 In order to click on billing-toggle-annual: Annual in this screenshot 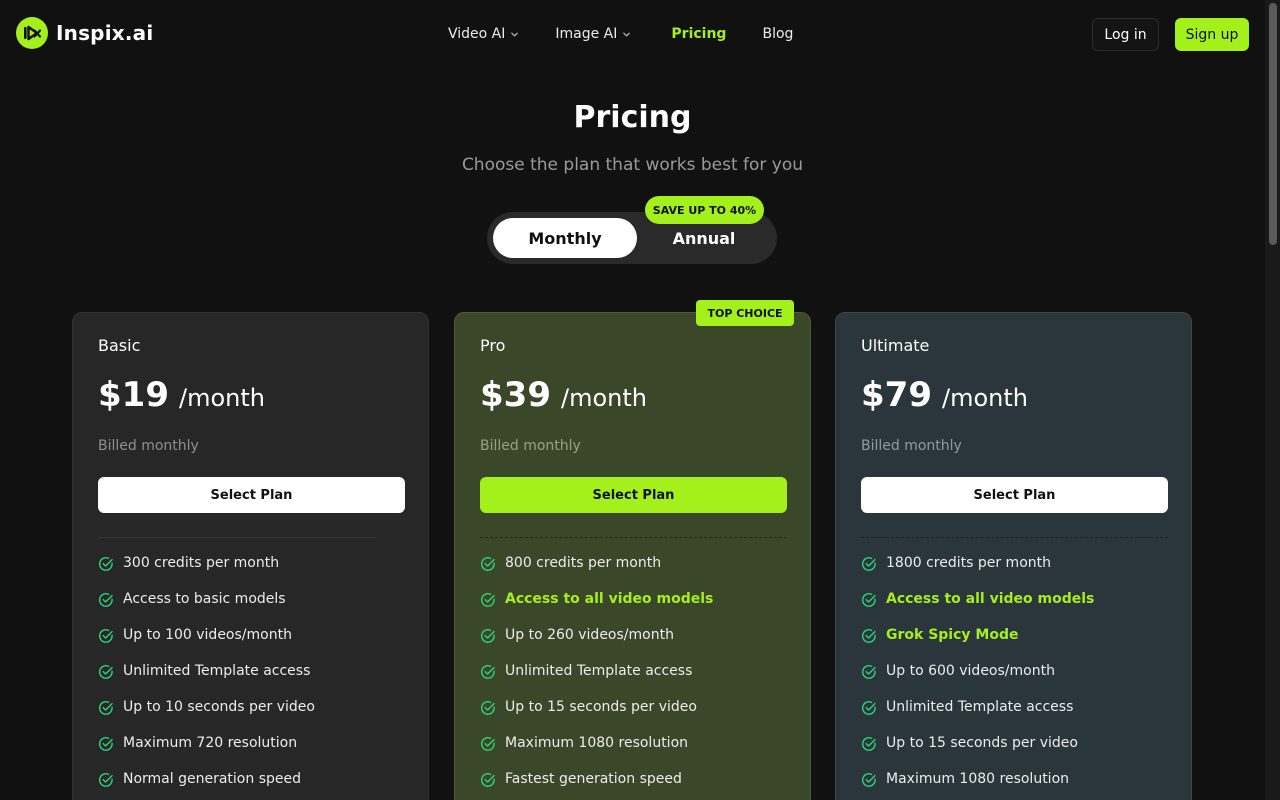, I will do `click(704, 238)`.